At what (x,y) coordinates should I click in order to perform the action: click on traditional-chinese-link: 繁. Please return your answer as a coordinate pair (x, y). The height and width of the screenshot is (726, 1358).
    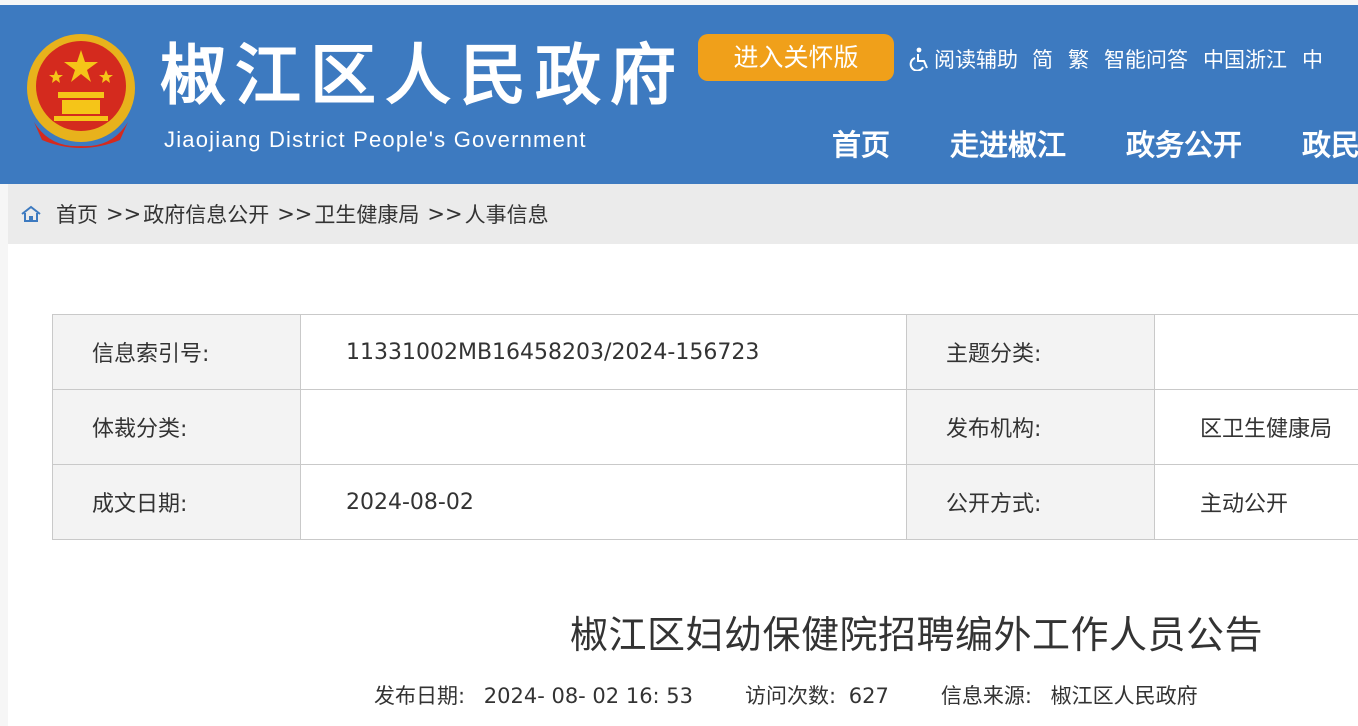
    Looking at the image, I should click on (1078, 59).